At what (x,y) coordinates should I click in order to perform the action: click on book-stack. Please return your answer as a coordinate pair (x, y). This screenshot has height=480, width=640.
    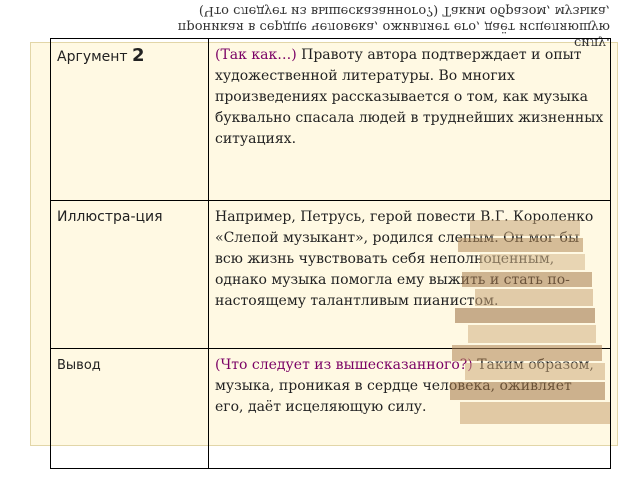
    Looking at the image, I should click on (530, 322).